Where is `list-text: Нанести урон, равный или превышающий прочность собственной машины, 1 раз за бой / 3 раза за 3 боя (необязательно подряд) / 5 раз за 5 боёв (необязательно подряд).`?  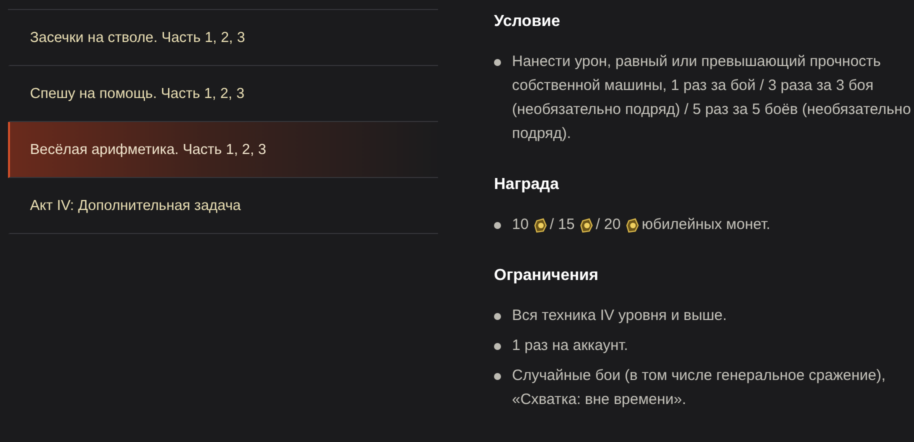
list-text: Нанести урон, равный или превышающий прочность собственной машины, 1 раз за бой / 3 раза за 3 боя (необязательно подряд) / 5 раз за 5 боёв (необязательно подряд). is located at coordinates (712, 98).